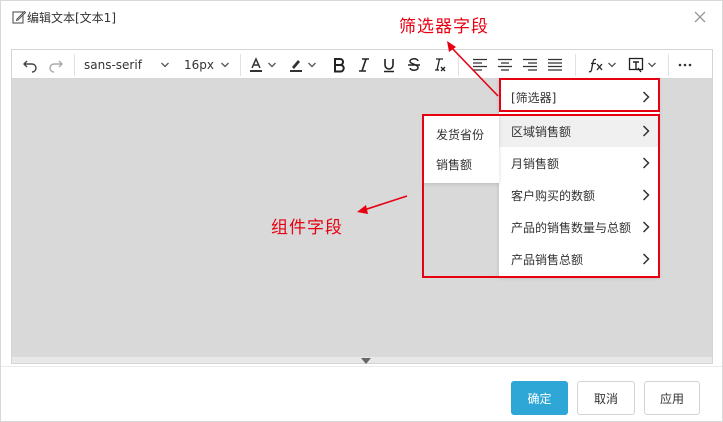 This screenshot has width=723, height=422. What do you see at coordinates (606, 398) in the screenshot?
I see `cancel-button: 取消` at bounding box center [606, 398].